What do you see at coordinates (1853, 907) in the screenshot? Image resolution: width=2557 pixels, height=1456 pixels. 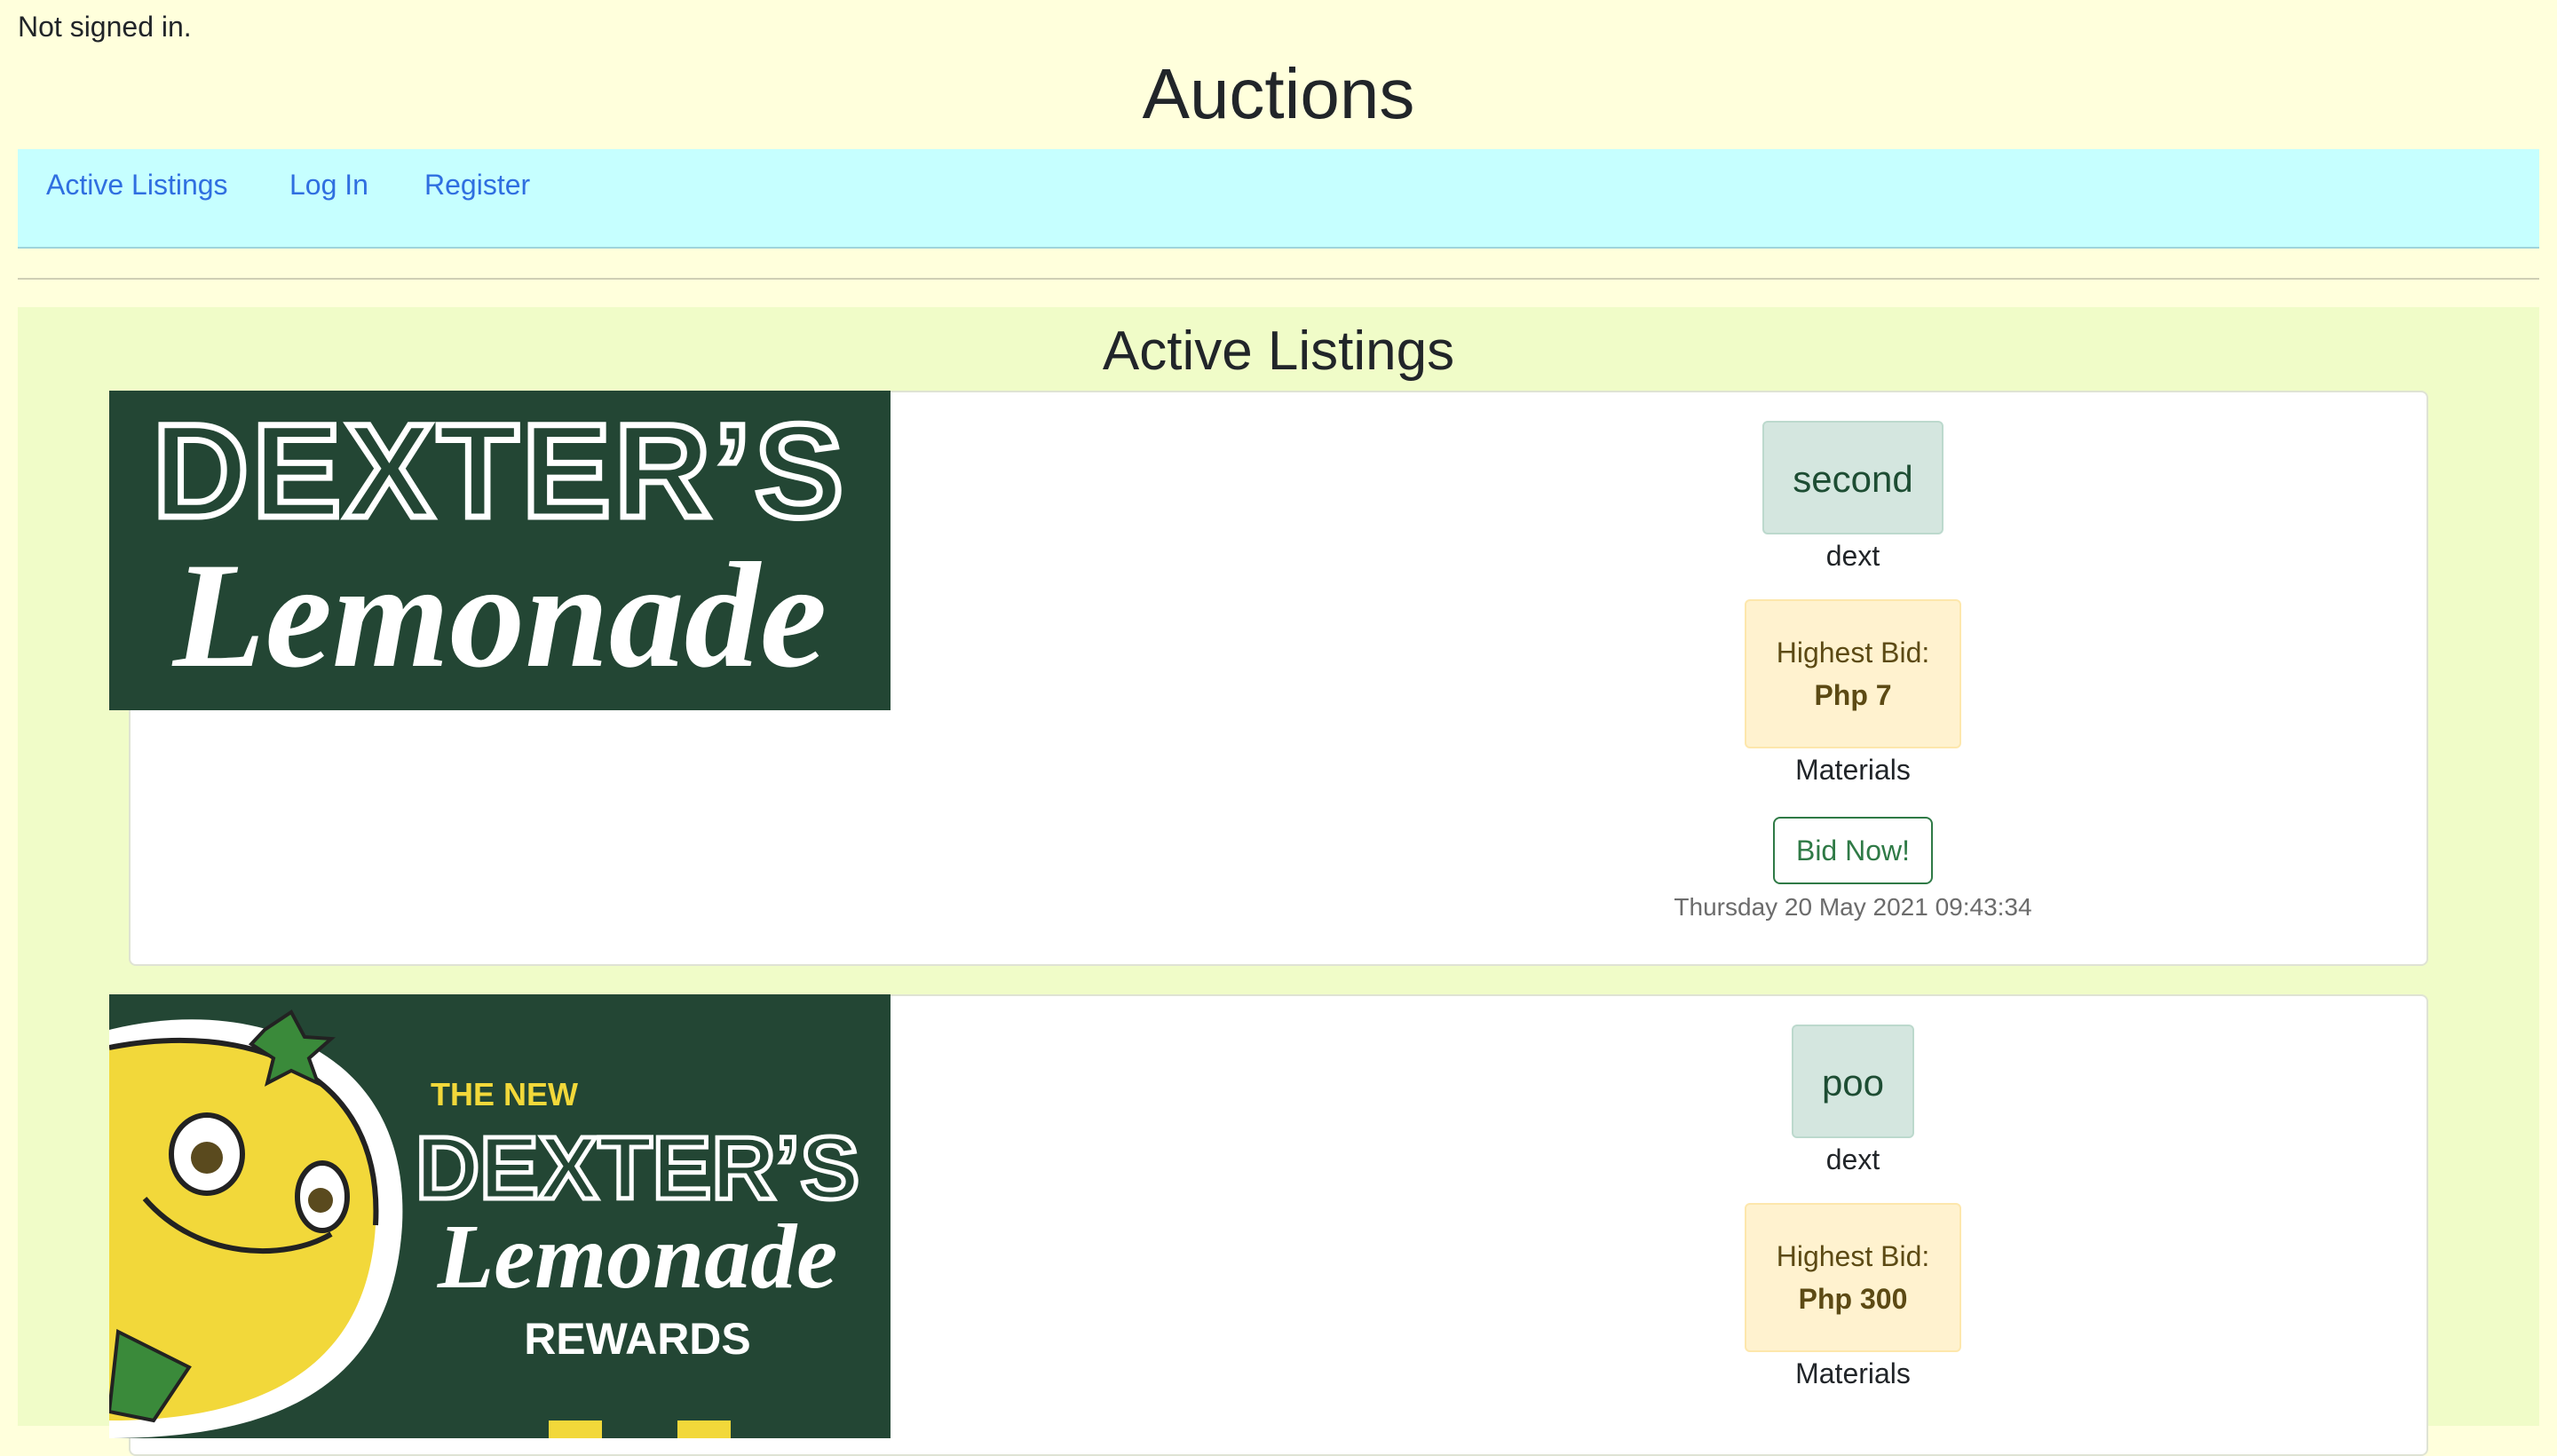 I see `listing-date: Thursday 20 May 2021 09:43:34` at bounding box center [1853, 907].